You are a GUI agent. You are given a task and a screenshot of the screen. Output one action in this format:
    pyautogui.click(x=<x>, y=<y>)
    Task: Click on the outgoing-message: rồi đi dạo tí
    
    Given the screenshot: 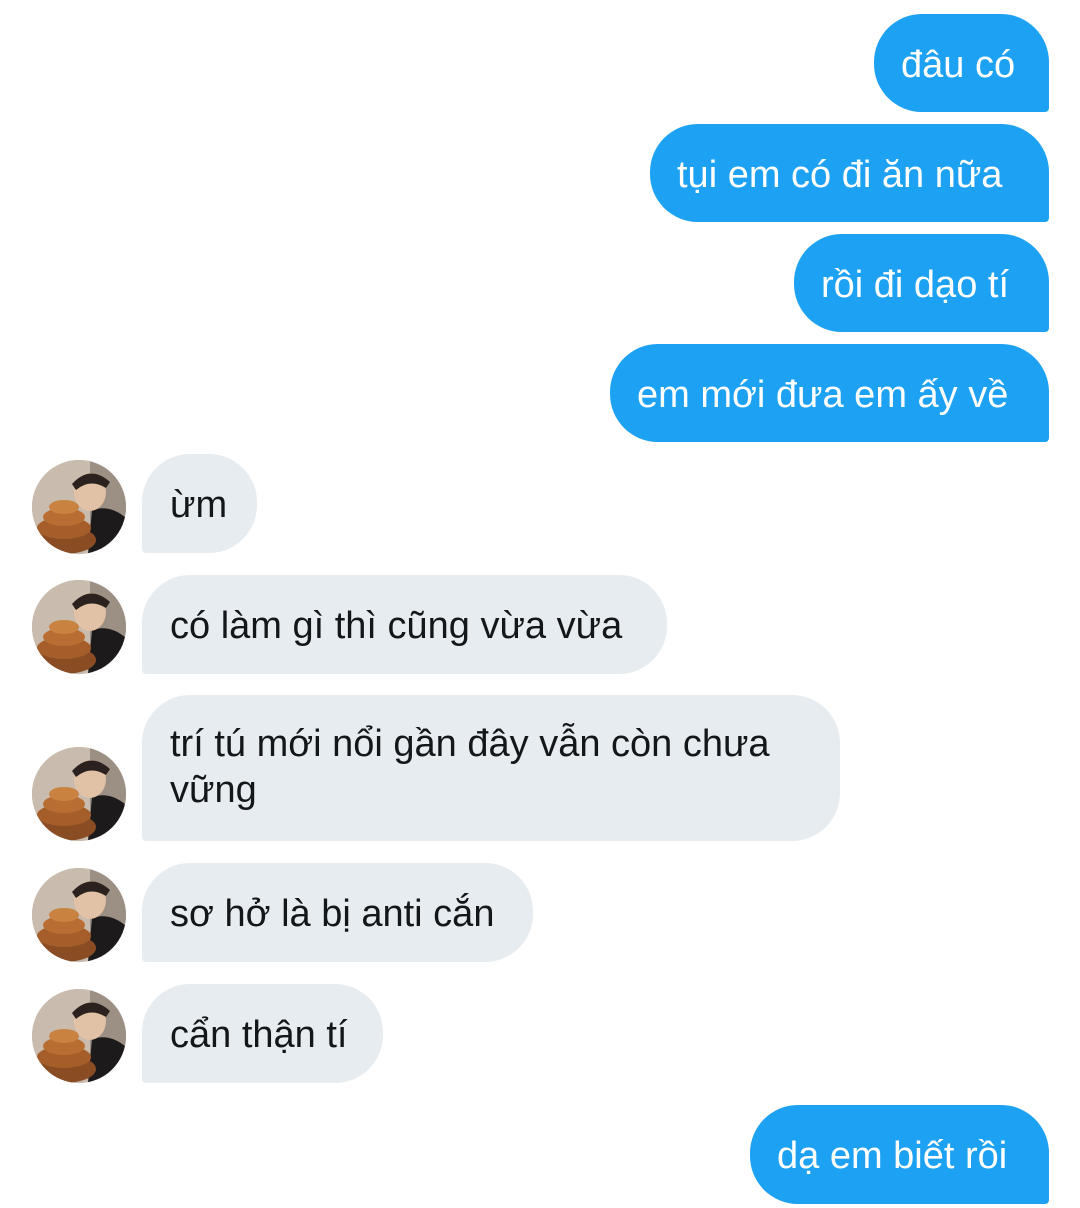 What is the action you would take?
    pyautogui.click(x=921, y=283)
    